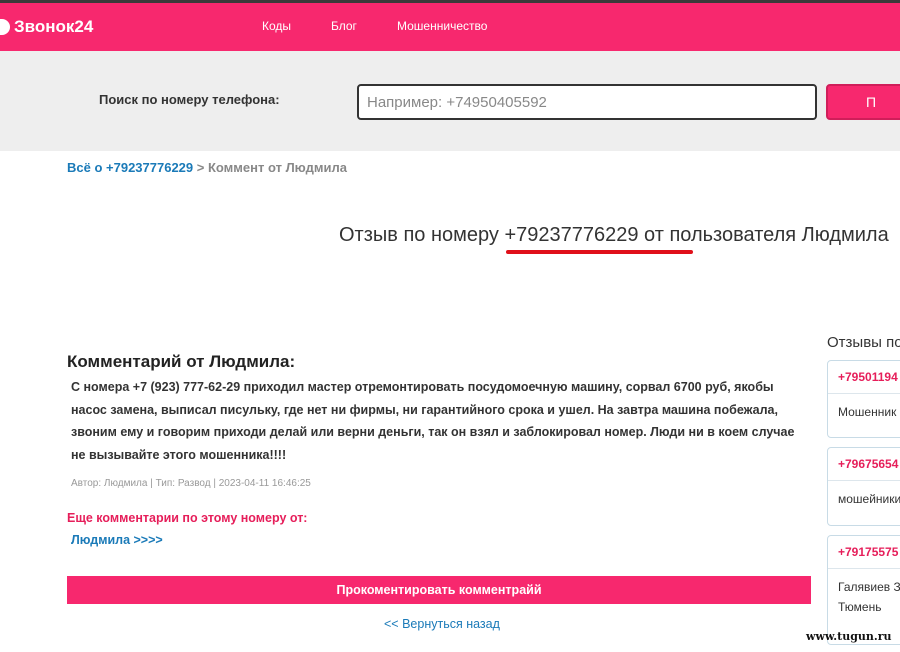 This screenshot has height=652, width=900. Describe the element at coordinates (442, 624) in the screenshot. I see `back-link: << Вернуться назад` at that location.